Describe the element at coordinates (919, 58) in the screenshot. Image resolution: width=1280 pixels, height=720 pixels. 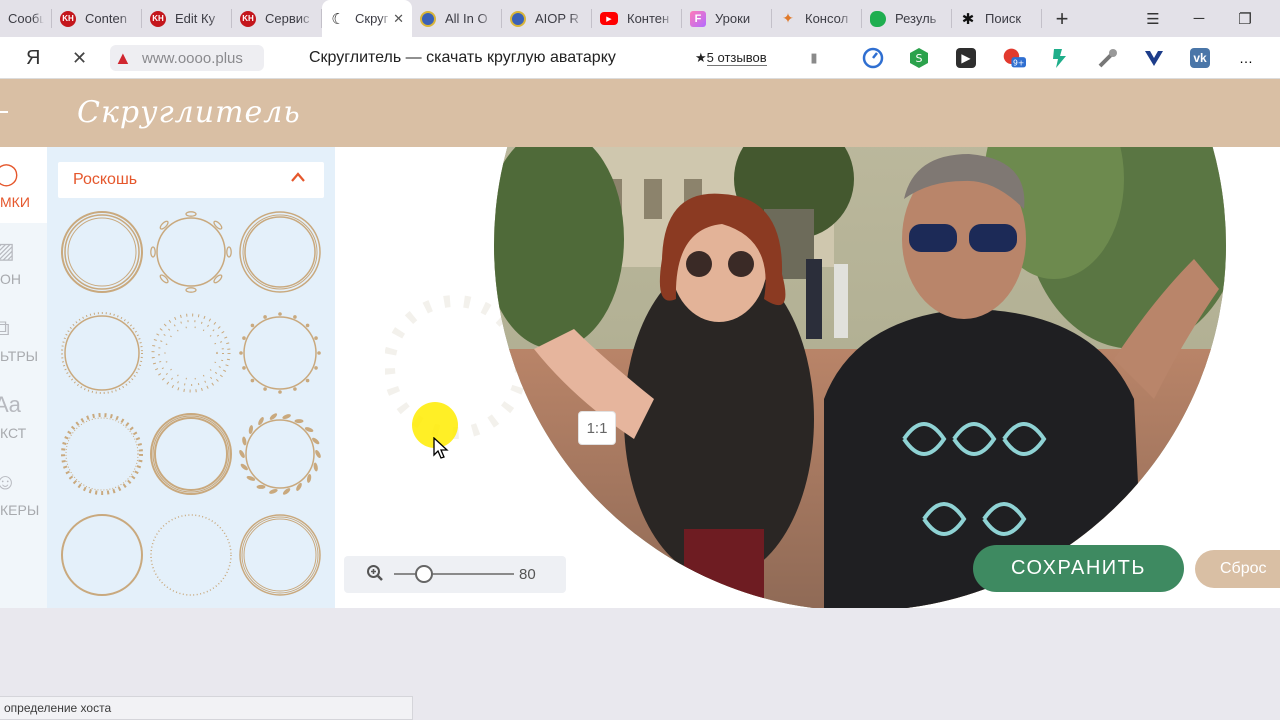
I see `seo-extension-icon: S` at that location.